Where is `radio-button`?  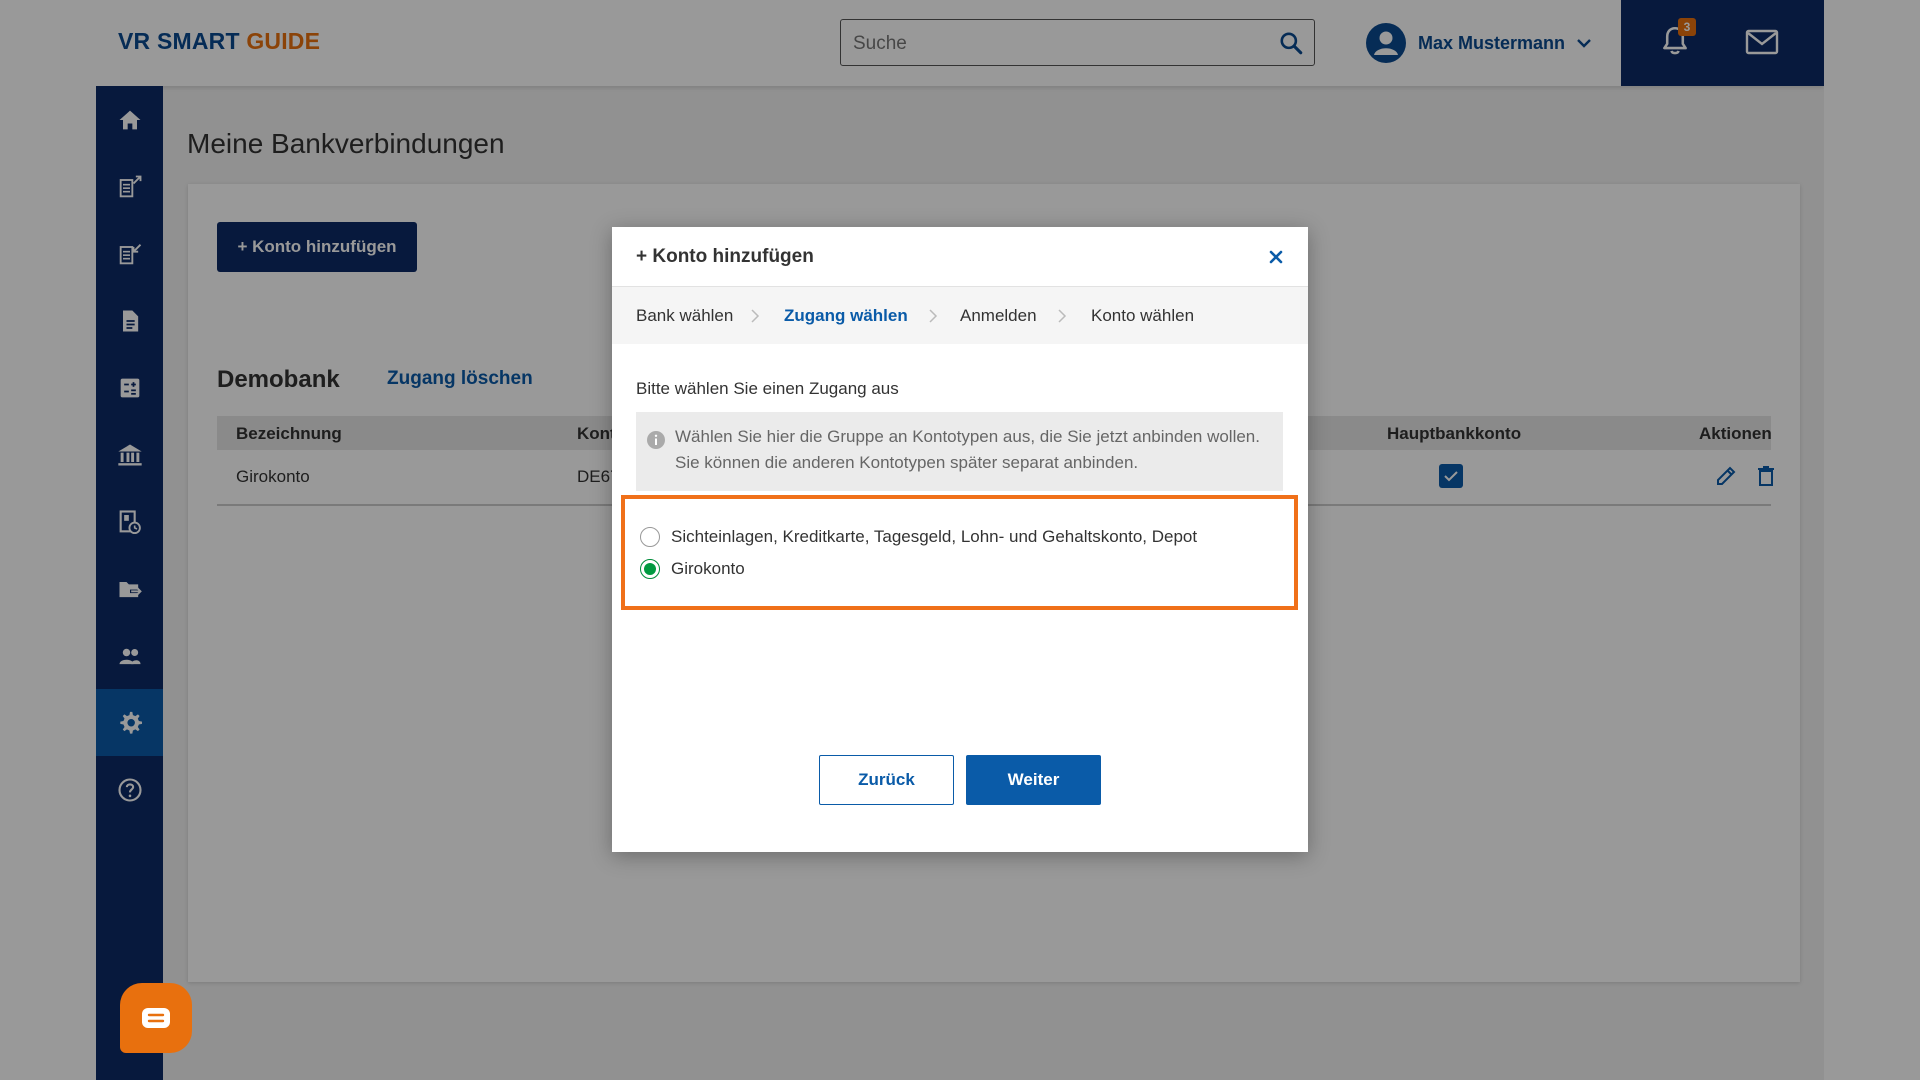
radio-button is located at coordinates (650, 537).